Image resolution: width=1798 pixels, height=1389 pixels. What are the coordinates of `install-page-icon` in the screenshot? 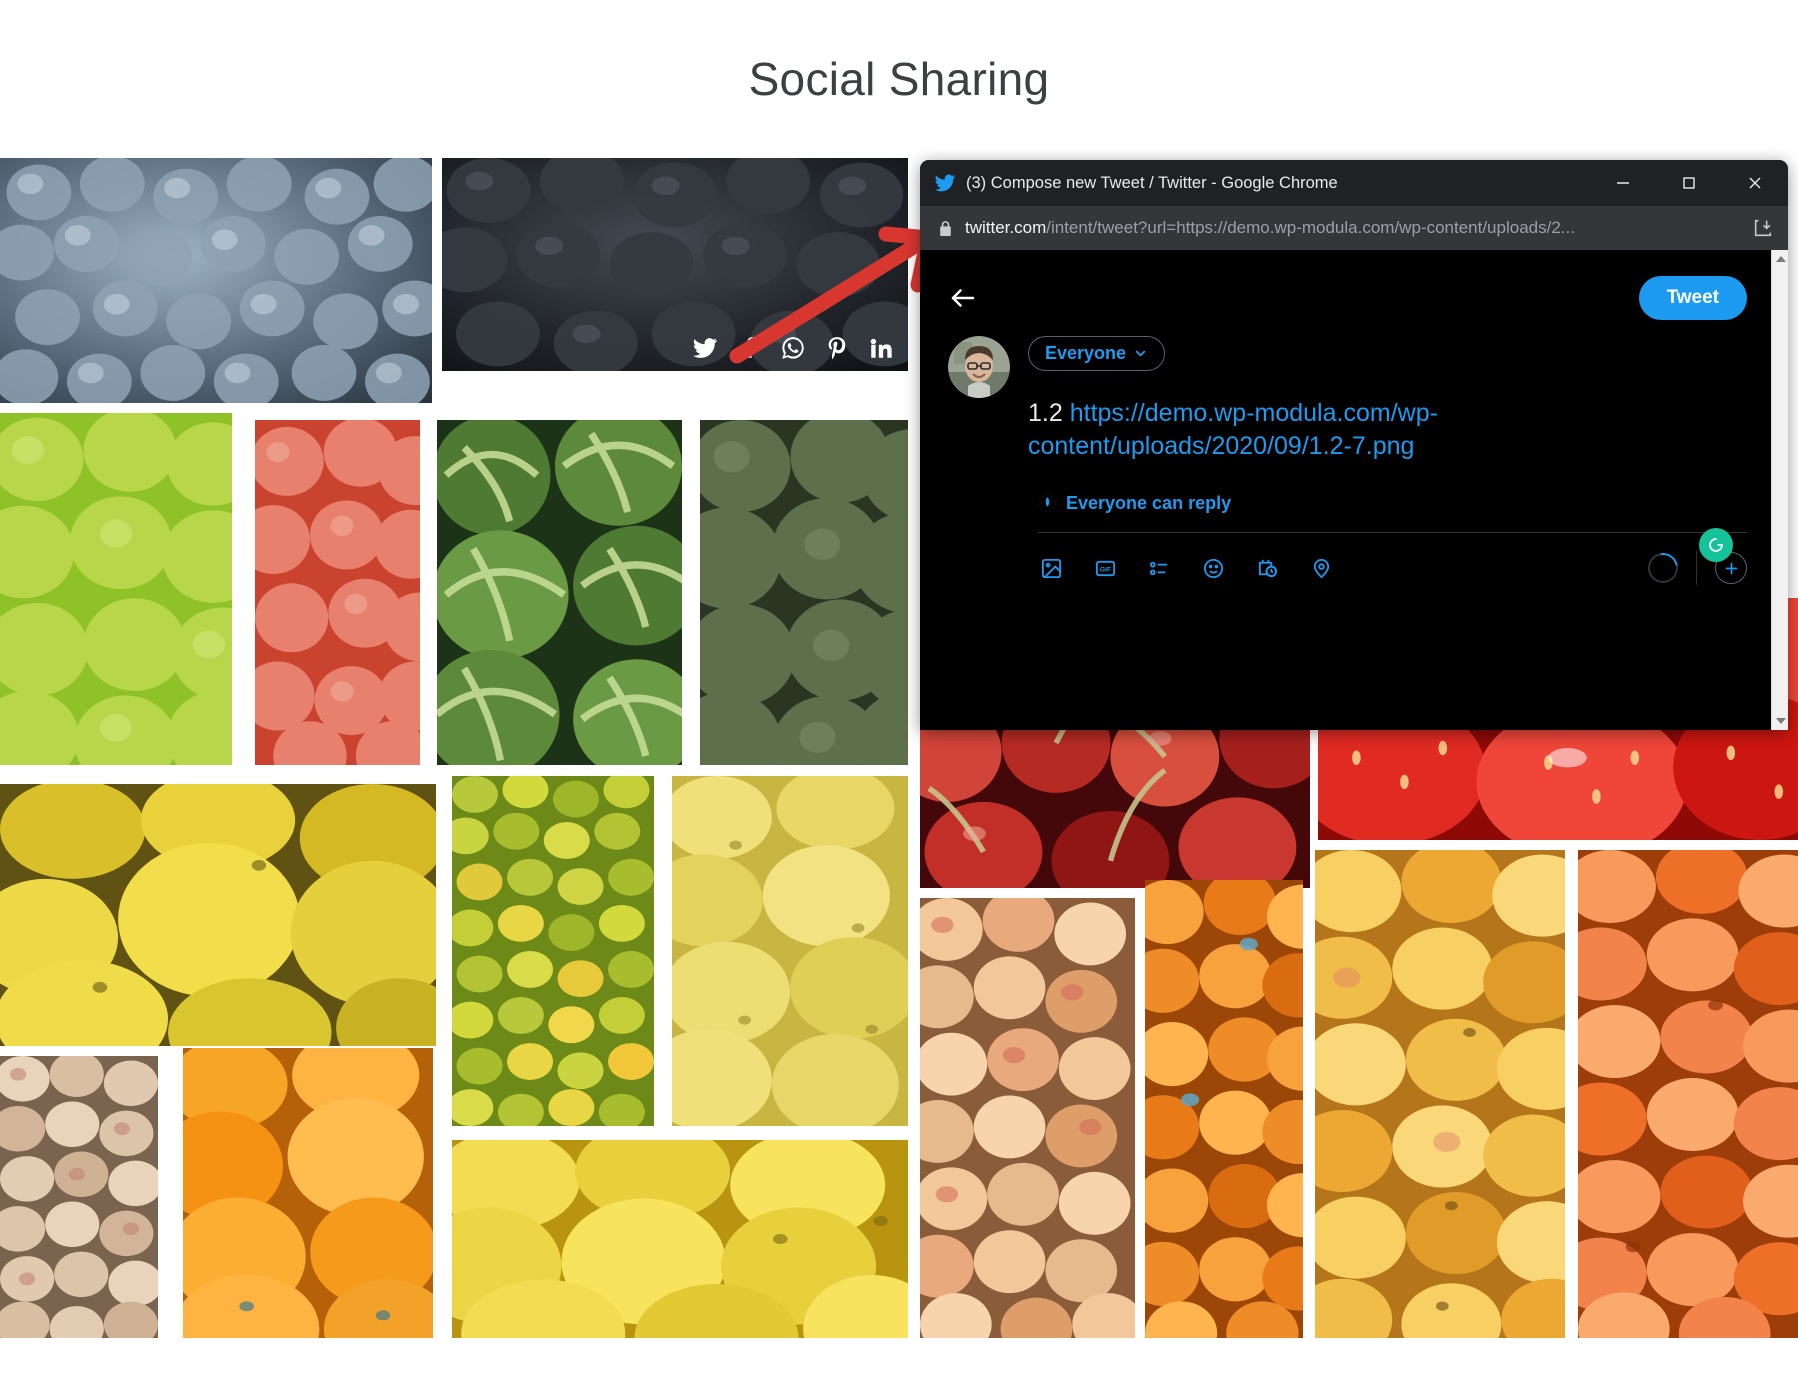 It's located at (1763, 228).